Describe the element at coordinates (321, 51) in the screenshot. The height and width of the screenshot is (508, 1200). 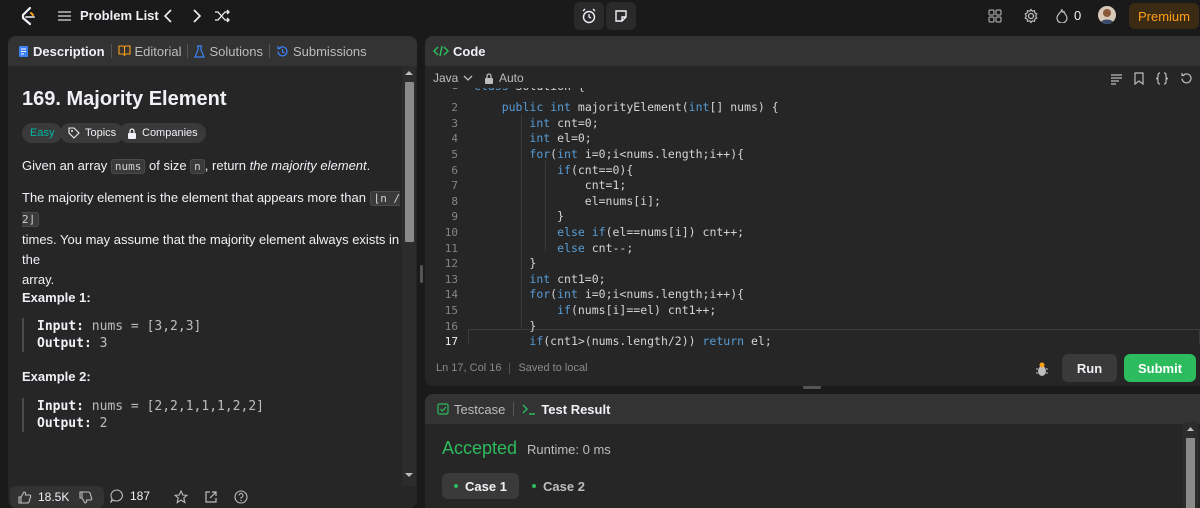
I see `tab-submissions: Submissions` at that location.